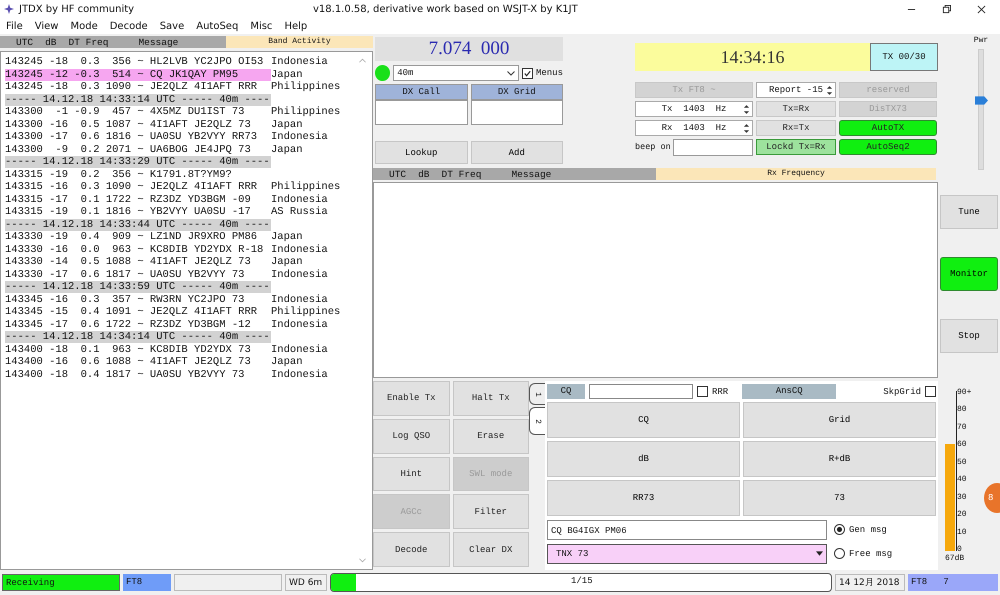 This screenshot has height=595, width=1000. Describe the element at coordinates (138, 262) in the screenshot. I see `decode-message: 143330 -14 0.5 1088 ~ 4I1AFT JE2QLZ 73` at that location.